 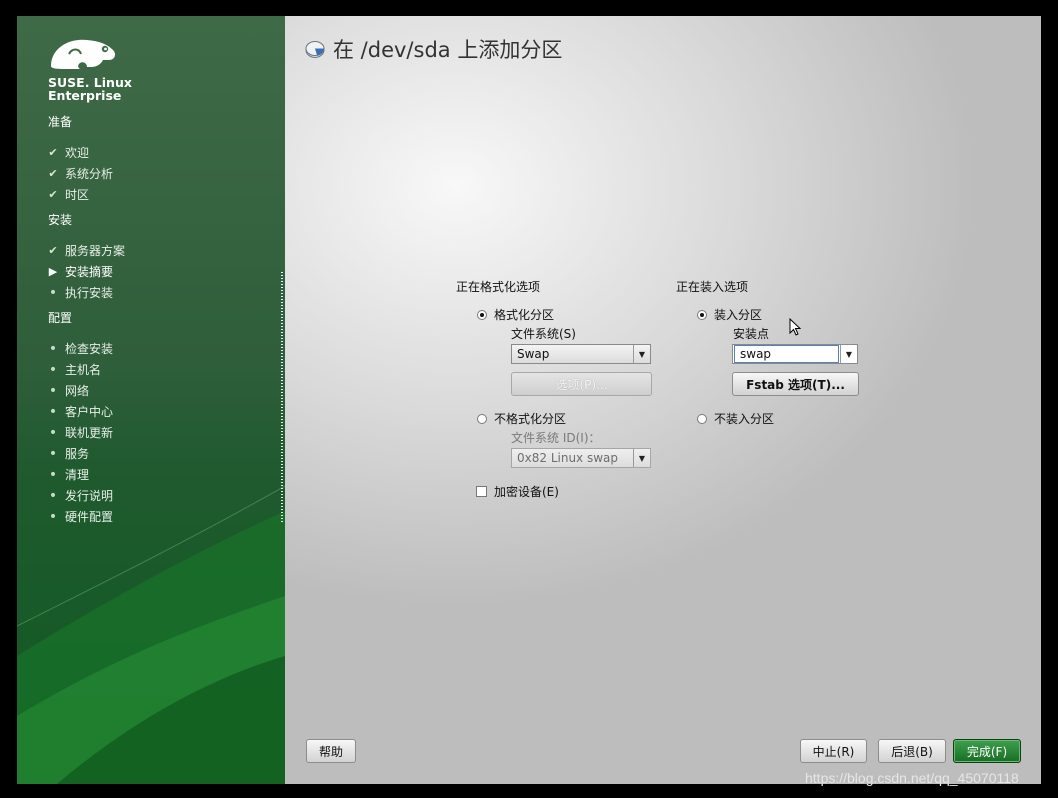 I want to click on step-services: • 服务, so click(x=67, y=453).